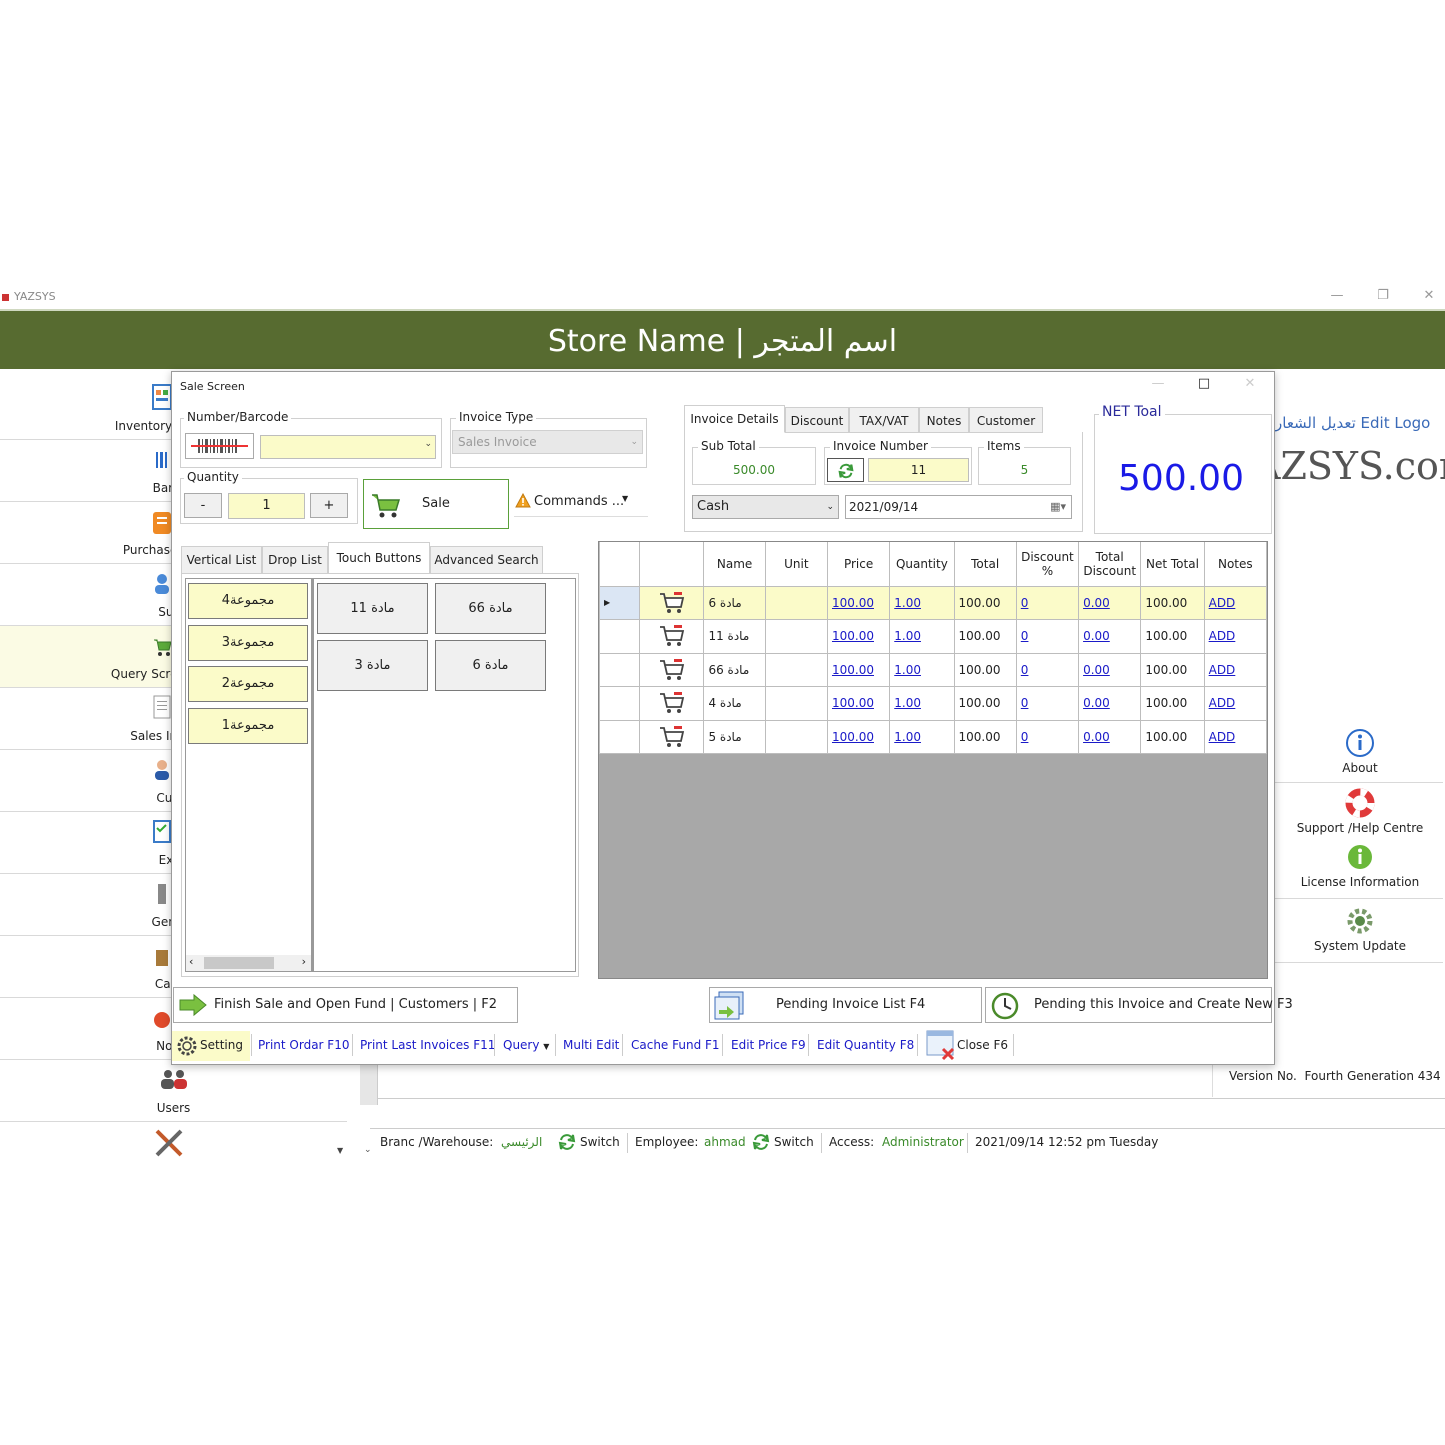 Image resolution: width=1445 pixels, height=1445 pixels. I want to click on switch-branch-button: Switch, so click(600, 1142).